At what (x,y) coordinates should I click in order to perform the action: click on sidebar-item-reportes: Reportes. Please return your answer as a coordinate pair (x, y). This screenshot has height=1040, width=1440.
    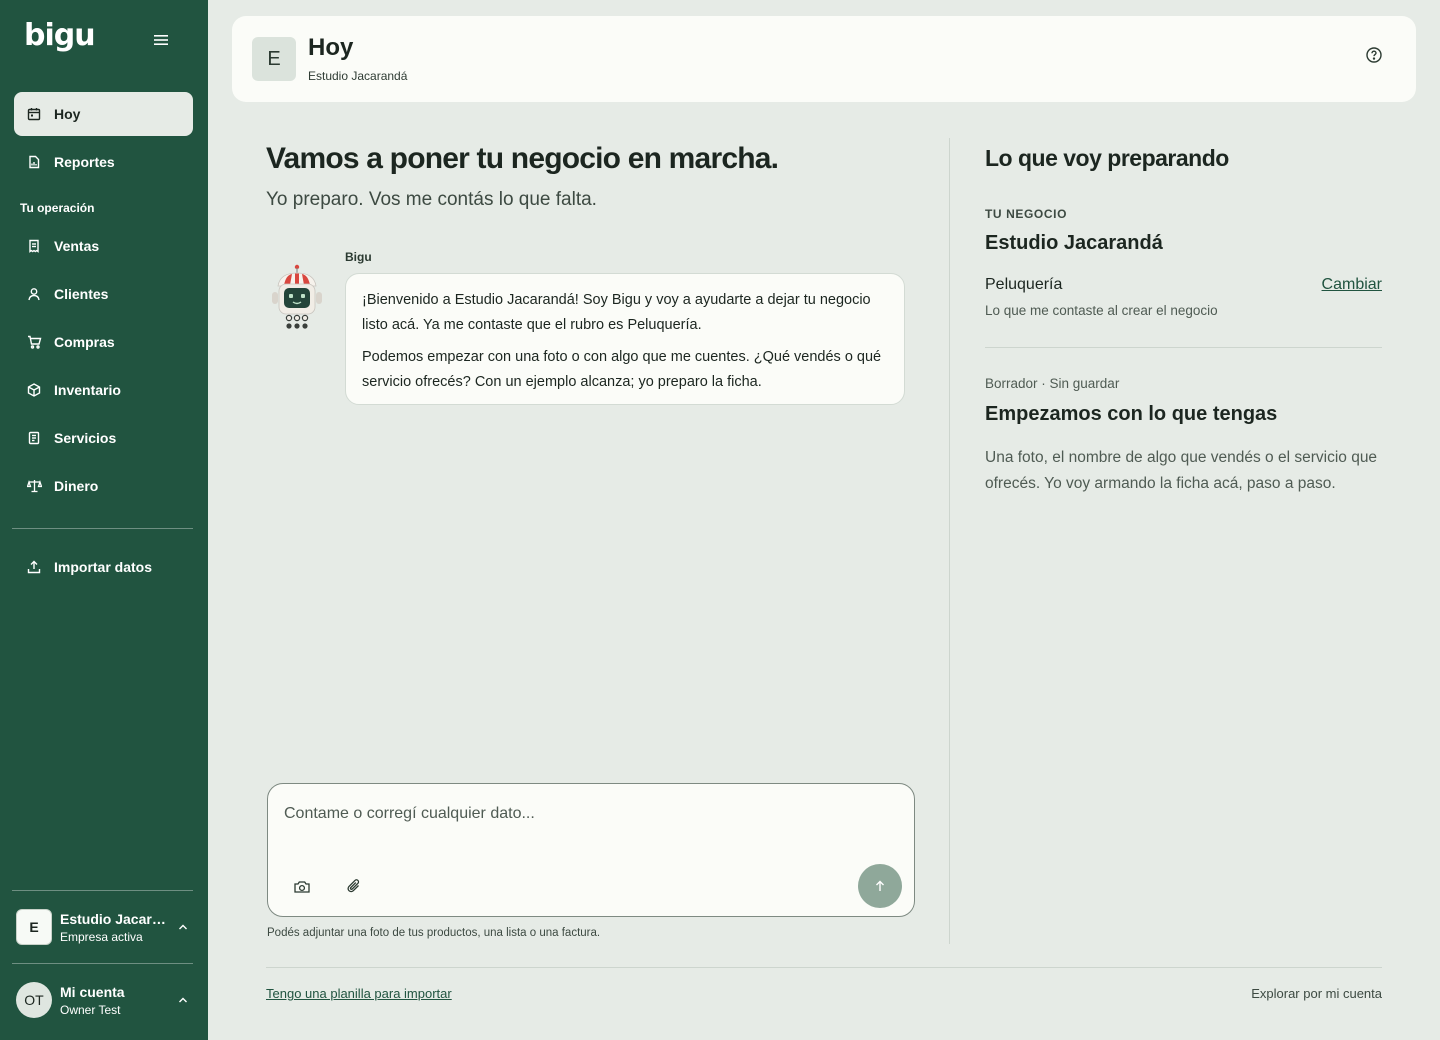
    Looking at the image, I should click on (103, 162).